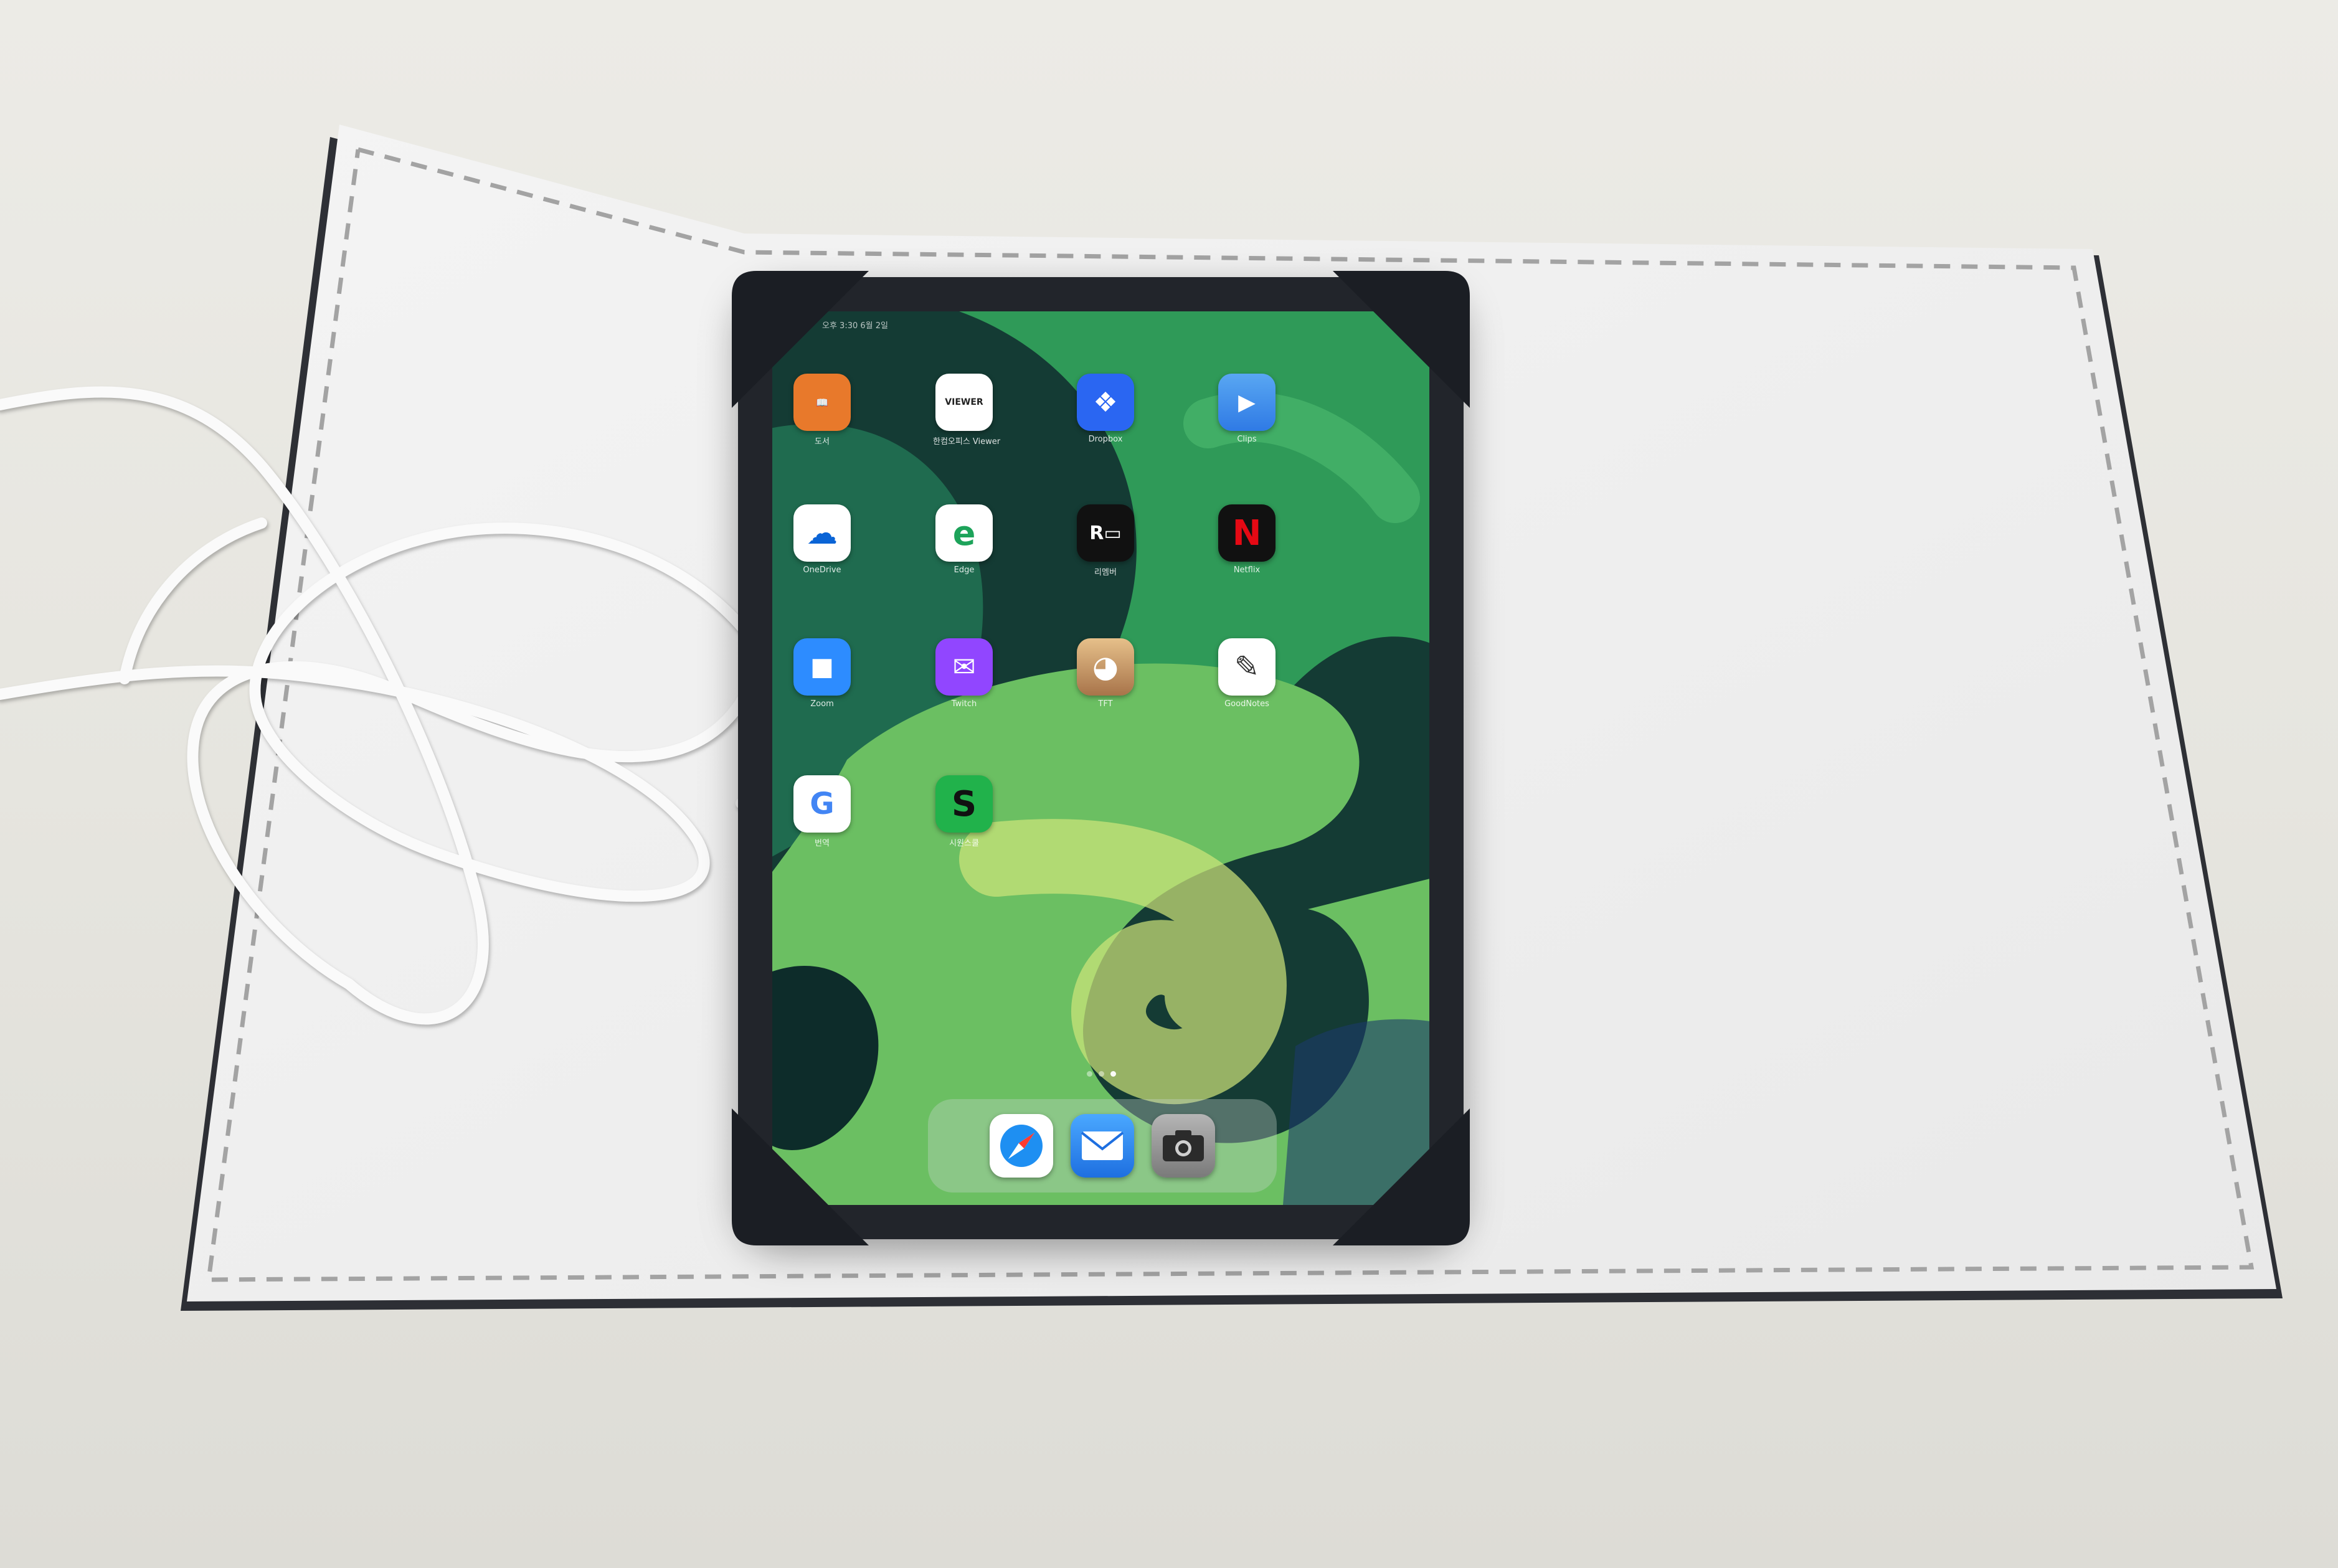 This screenshot has width=2338, height=1568. I want to click on app-label: Zoom, so click(822, 704).